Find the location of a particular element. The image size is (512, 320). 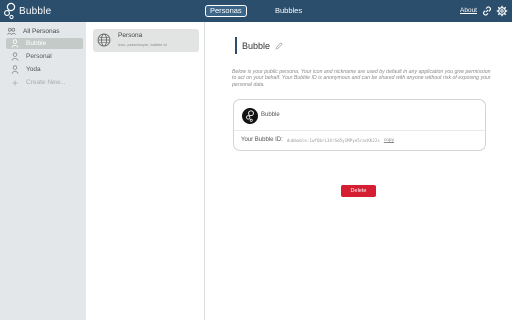

bubble-id-value: dubbuble:1wfQbrL3XrSd5y1MPye5racKKJ2s is located at coordinates (333, 140).